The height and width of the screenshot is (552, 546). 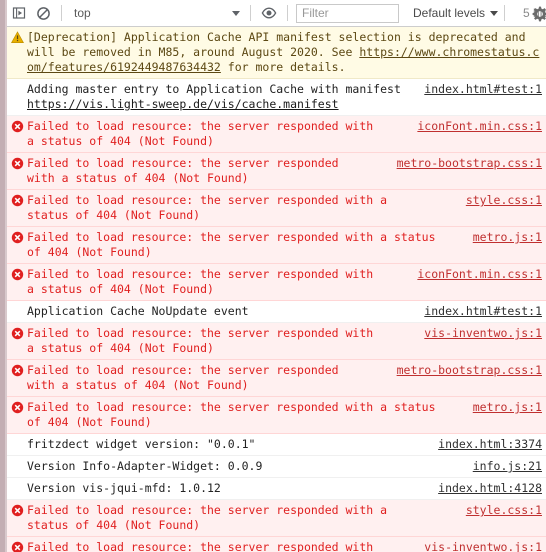 I want to click on log-levels-label: Default levels, so click(x=449, y=13).